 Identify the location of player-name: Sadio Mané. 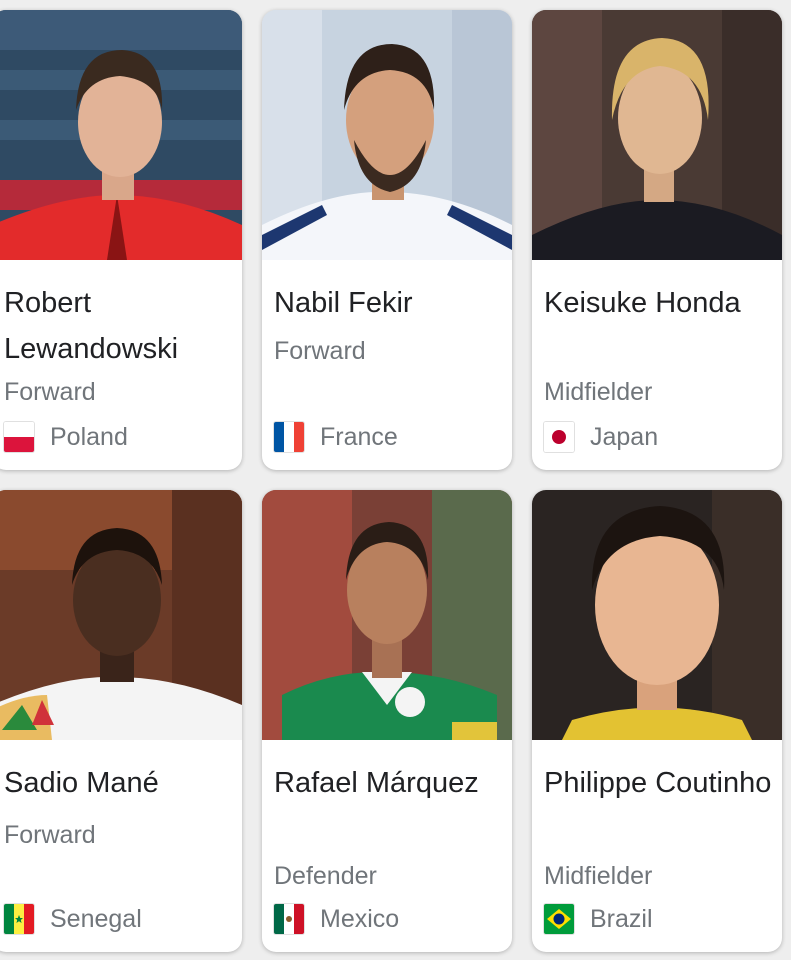
(81, 783).